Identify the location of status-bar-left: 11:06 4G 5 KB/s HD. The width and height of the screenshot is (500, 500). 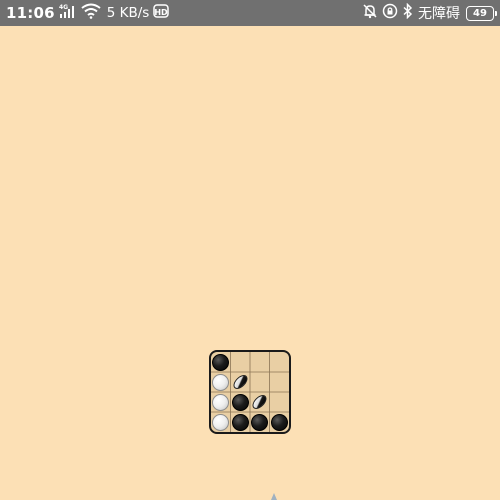
(88, 13).